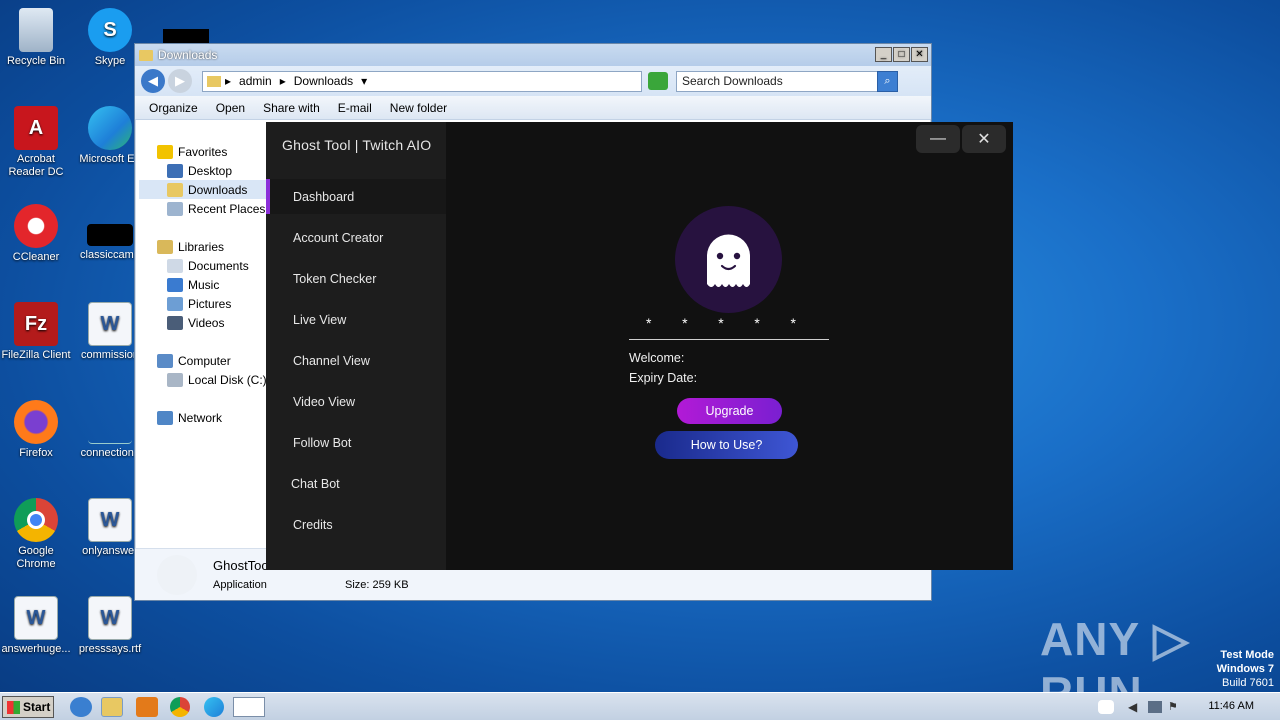 The height and width of the screenshot is (720, 1280). What do you see at coordinates (938, 139) in the screenshot?
I see `minimize-button: —` at bounding box center [938, 139].